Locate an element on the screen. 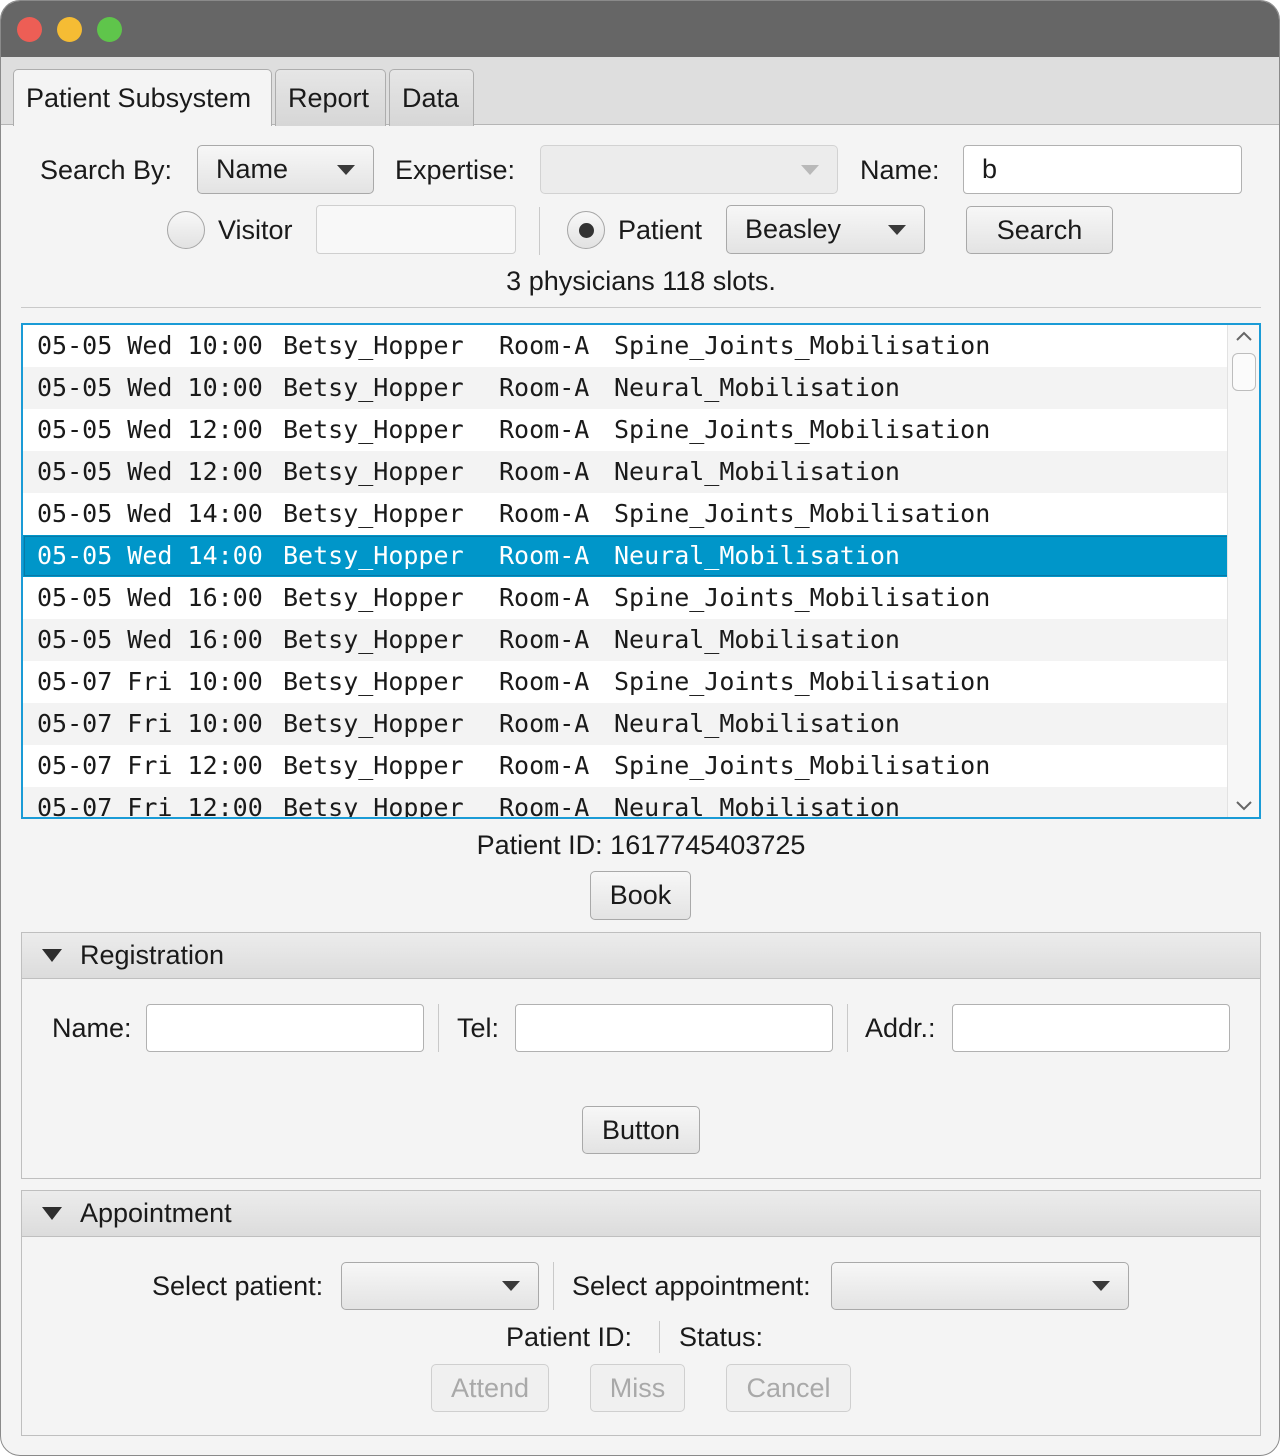 The width and height of the screenshot is (1280, 1456). tab-data: Data is located at coordinates (431, 97).